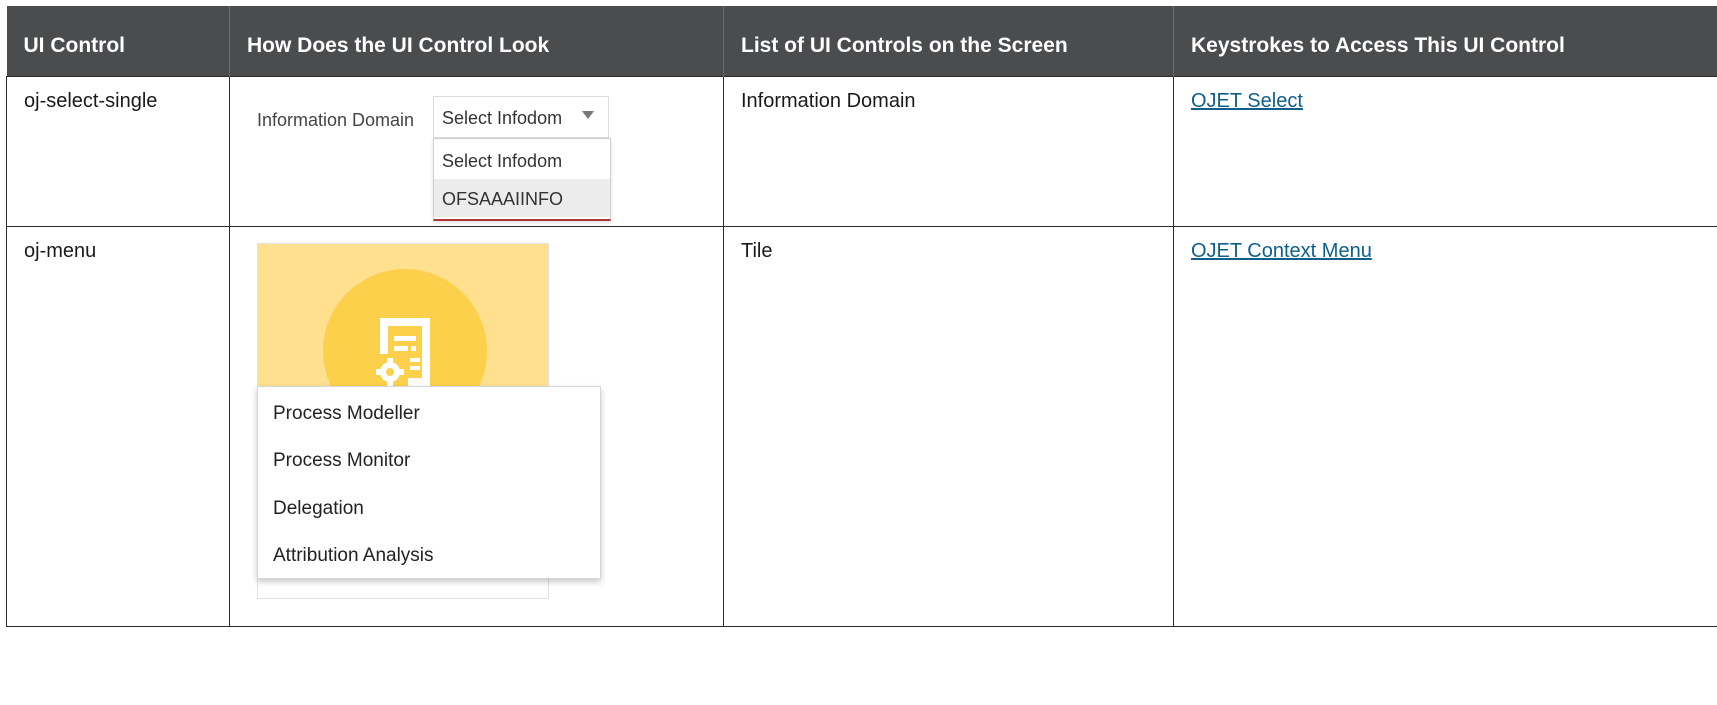  What do you see at coordinates (118, 41) in the screenshot?
I see `header-ui-control: UI Control` at bounding box center [118, 41].